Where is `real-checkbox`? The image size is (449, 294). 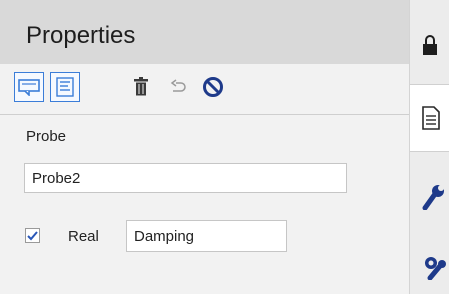 real-checkbox is located at coordinates (32, 235).